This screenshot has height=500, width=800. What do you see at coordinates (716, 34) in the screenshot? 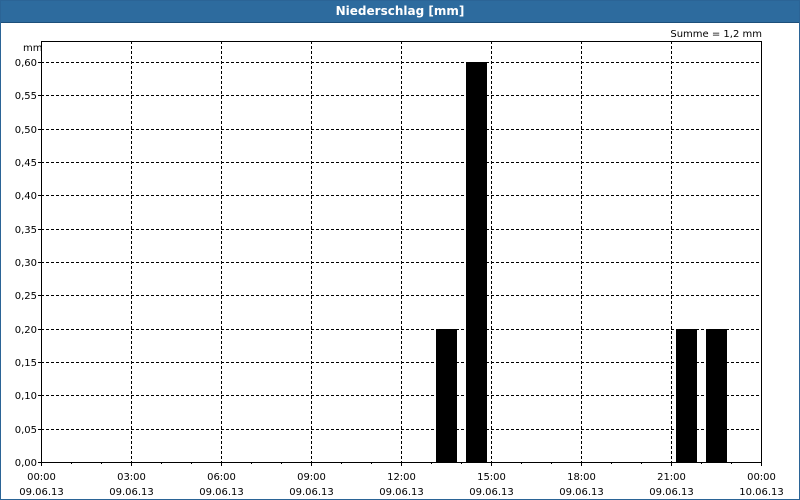
I see `sum-label: Summe = 1,2 mm` at bounding box center [716, 34].